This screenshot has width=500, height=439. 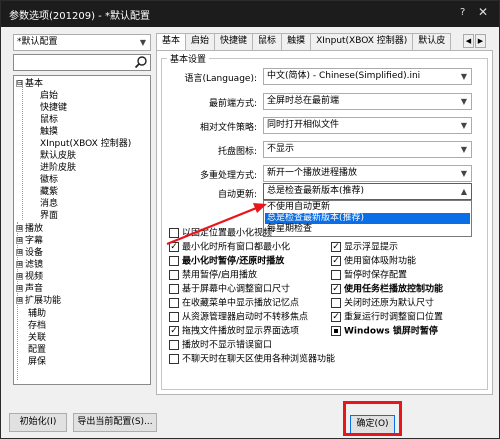 I want to click on annotation-arrow, so click(x=216, y=224).